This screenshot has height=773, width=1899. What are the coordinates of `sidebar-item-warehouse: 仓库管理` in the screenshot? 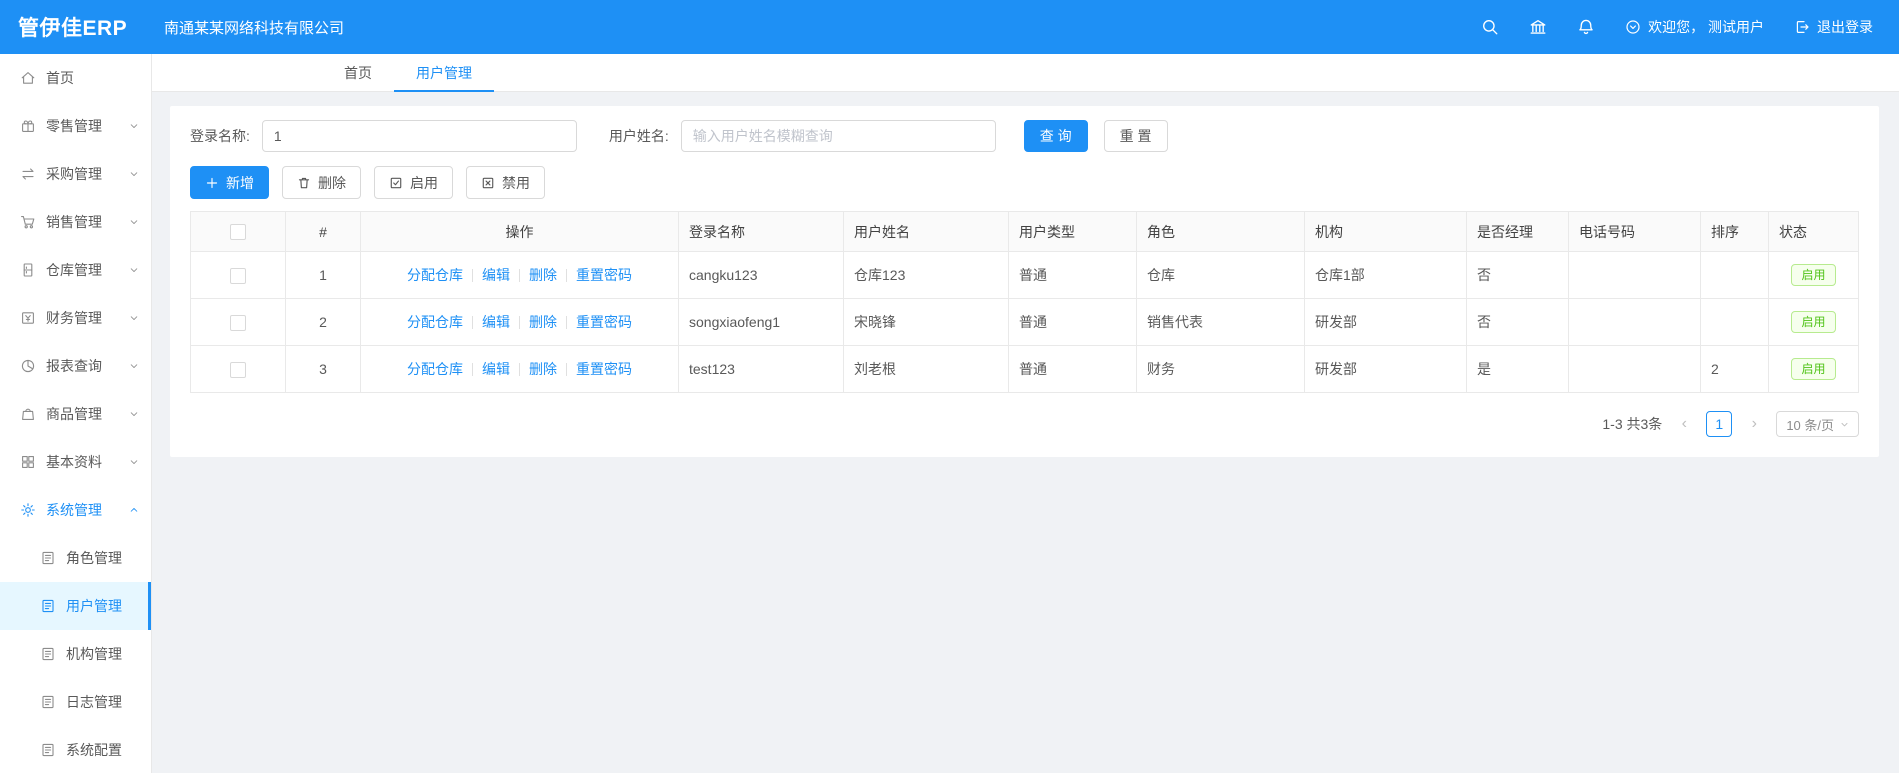 It's located at (75, 270).